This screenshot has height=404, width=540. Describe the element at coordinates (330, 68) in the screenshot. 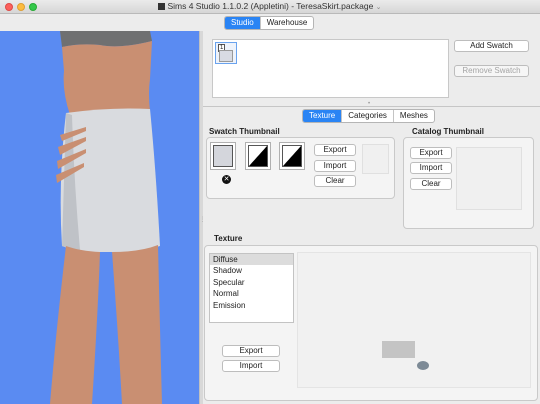

I see `swatch-list: 1` at that location.